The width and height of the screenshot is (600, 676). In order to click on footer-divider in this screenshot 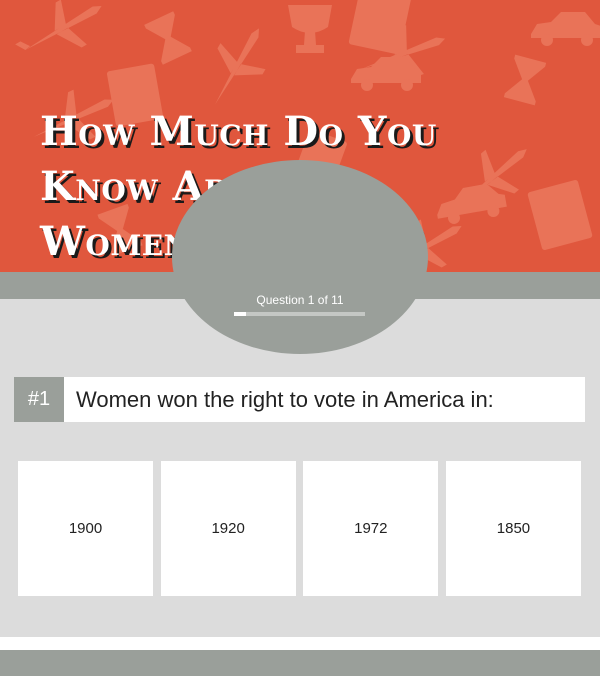, I will do `click(300, 643)`.